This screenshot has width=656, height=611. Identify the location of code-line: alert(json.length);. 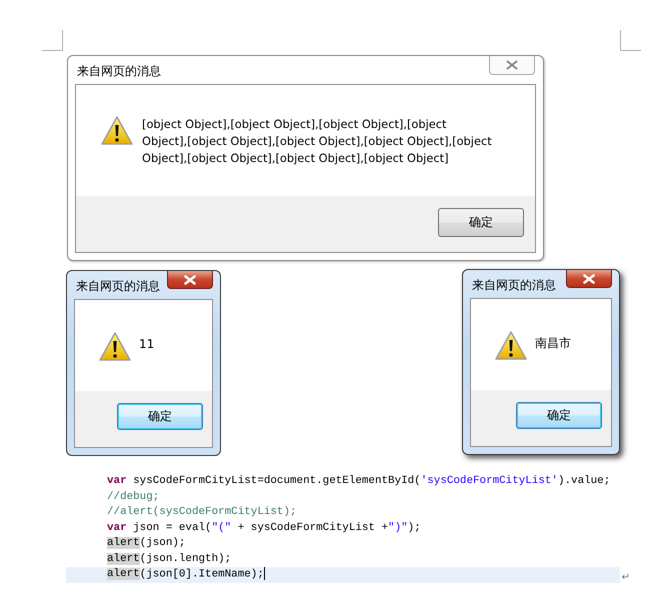
(169, 559).